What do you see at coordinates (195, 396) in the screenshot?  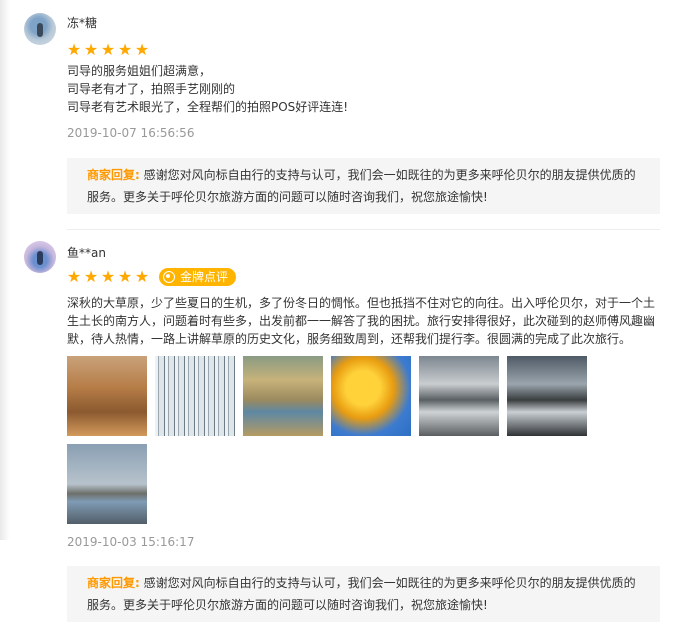 I see `review-photo-birch-trees` at bounding box center [195, 396].